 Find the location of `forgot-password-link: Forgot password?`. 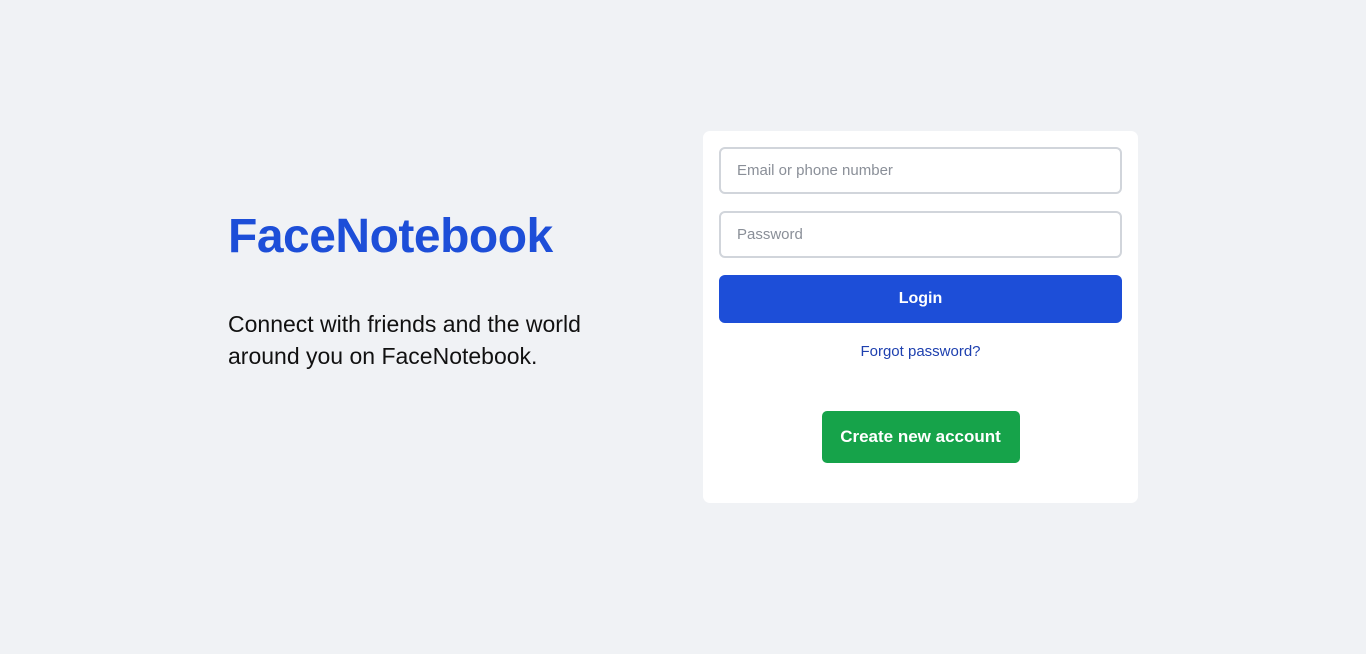

forgot-password-link: Forgot password? is located at coordinates (920, 352).